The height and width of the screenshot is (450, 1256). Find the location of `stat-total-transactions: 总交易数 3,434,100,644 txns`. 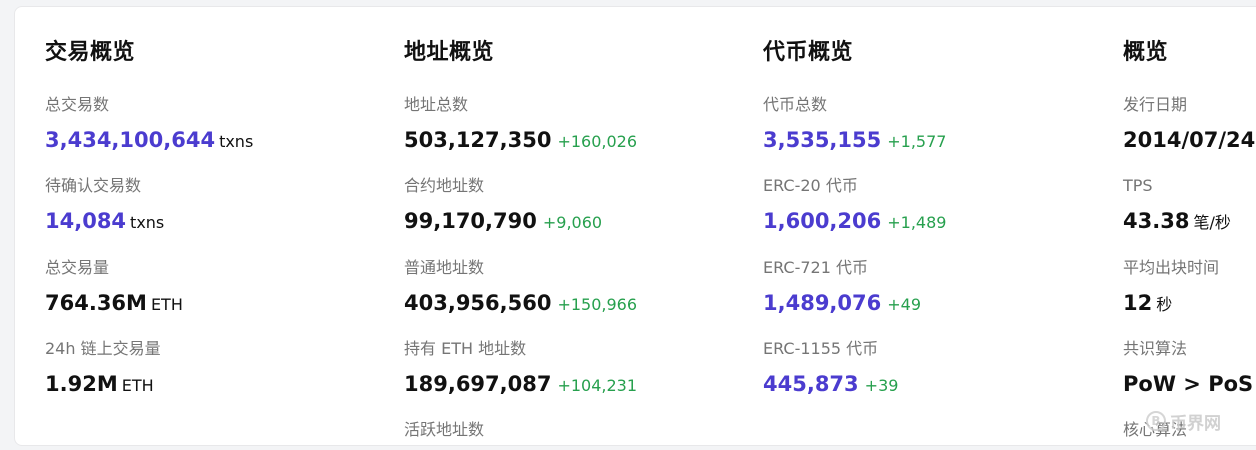

stat-total-transactions: 总交易数 3,434,100,644 txns is located at coordinates (149, 123).